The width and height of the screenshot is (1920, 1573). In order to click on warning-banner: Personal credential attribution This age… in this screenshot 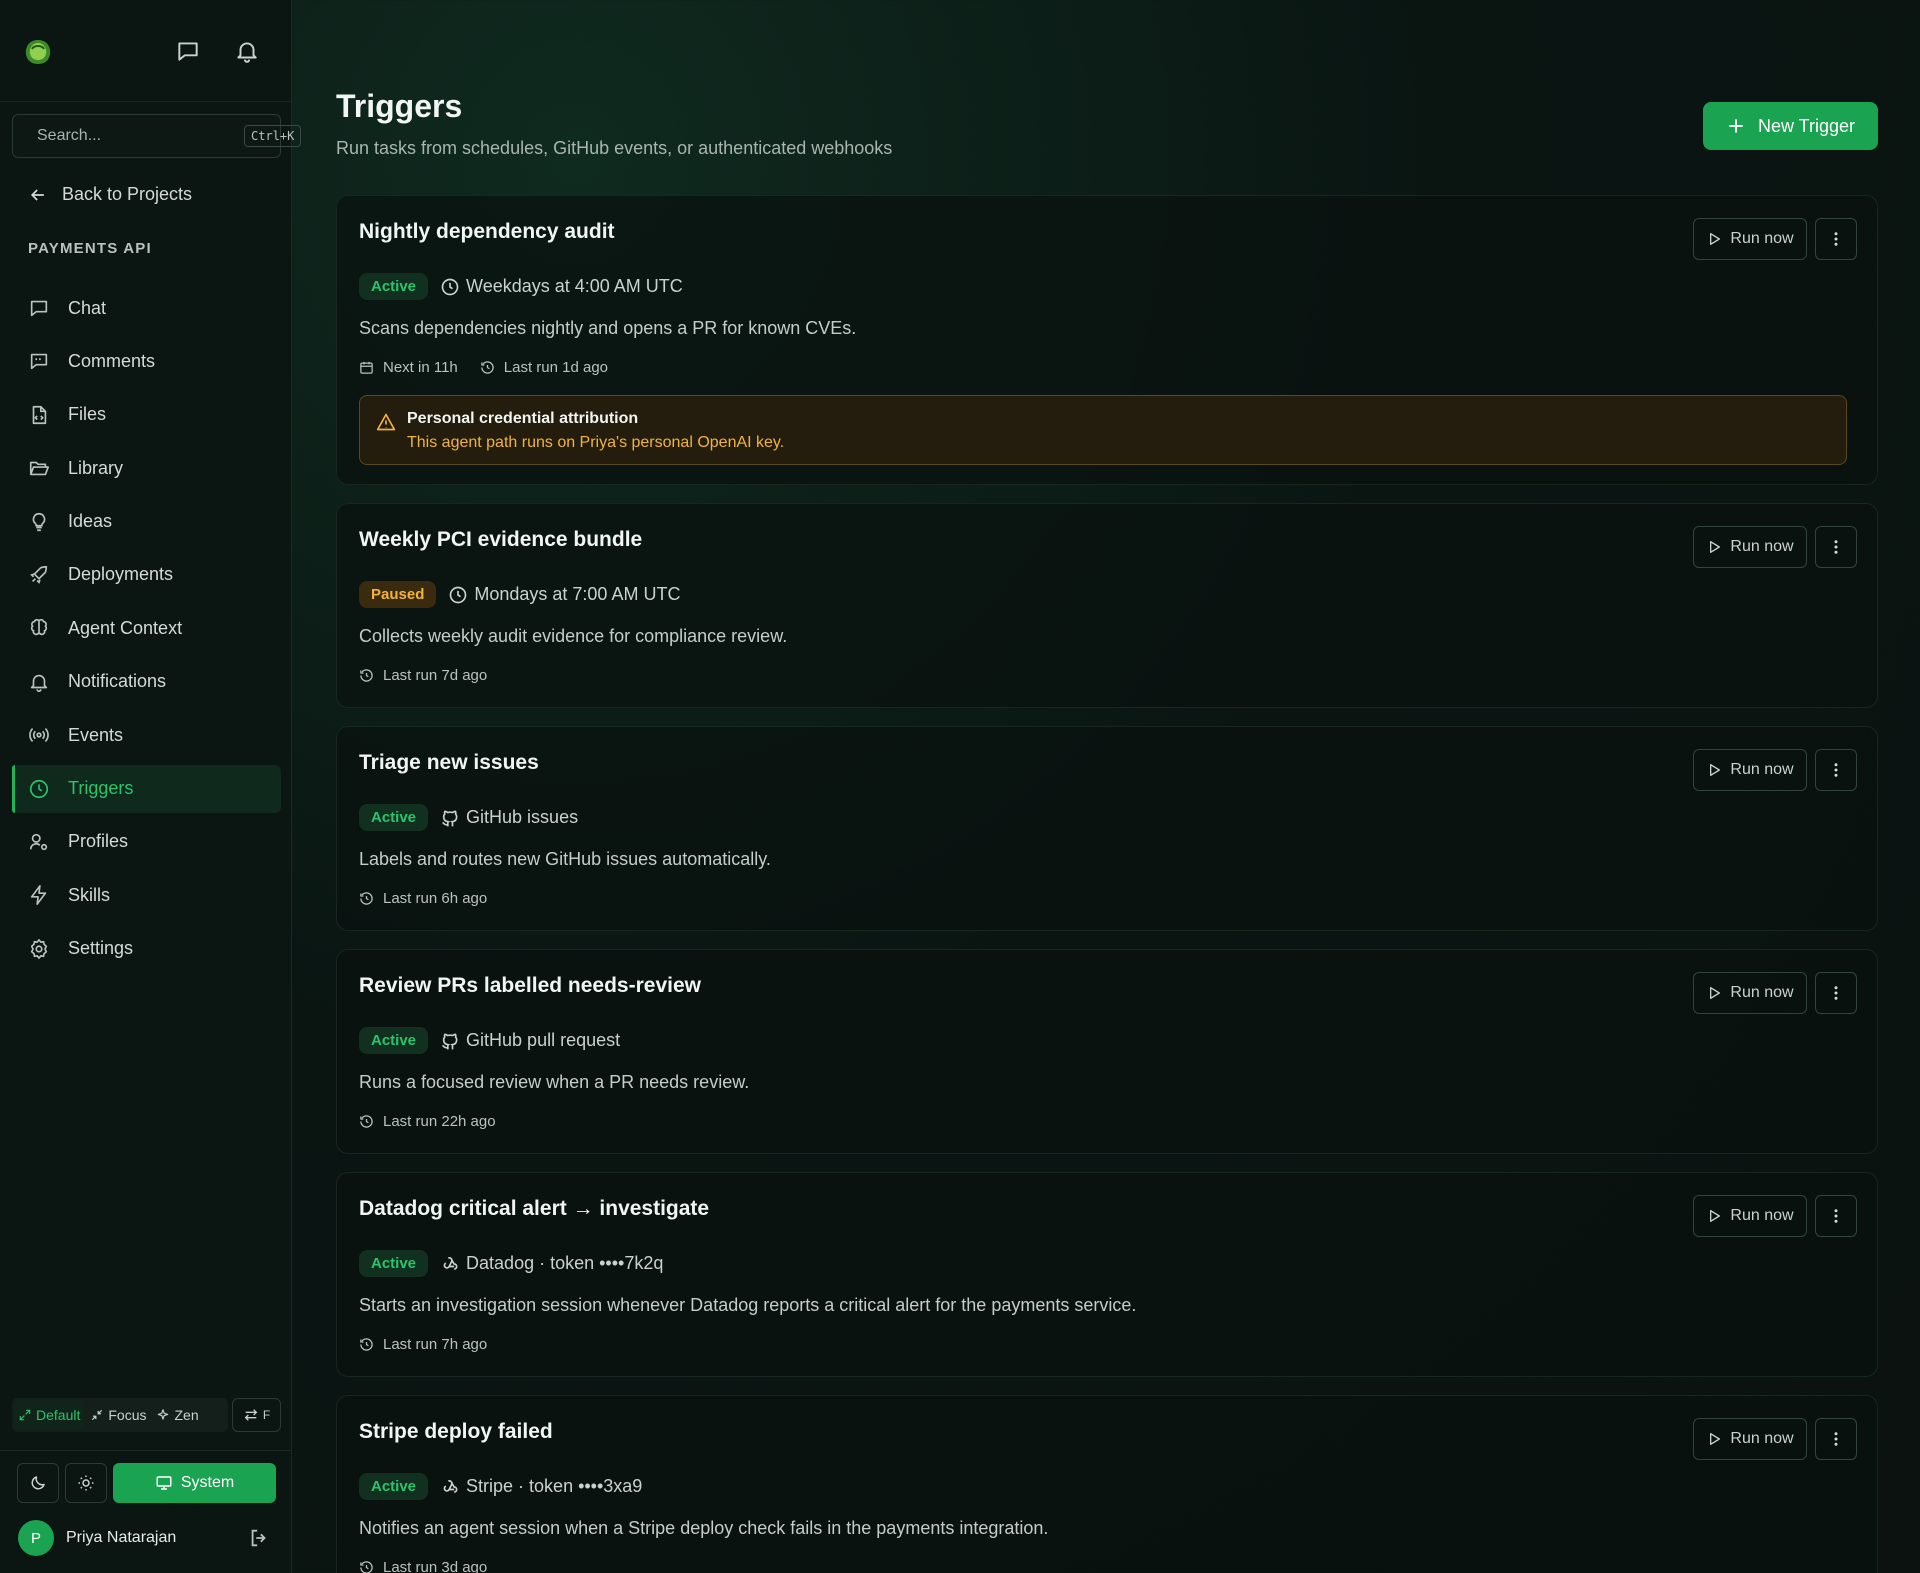, I will do `click(1103, 430)`.